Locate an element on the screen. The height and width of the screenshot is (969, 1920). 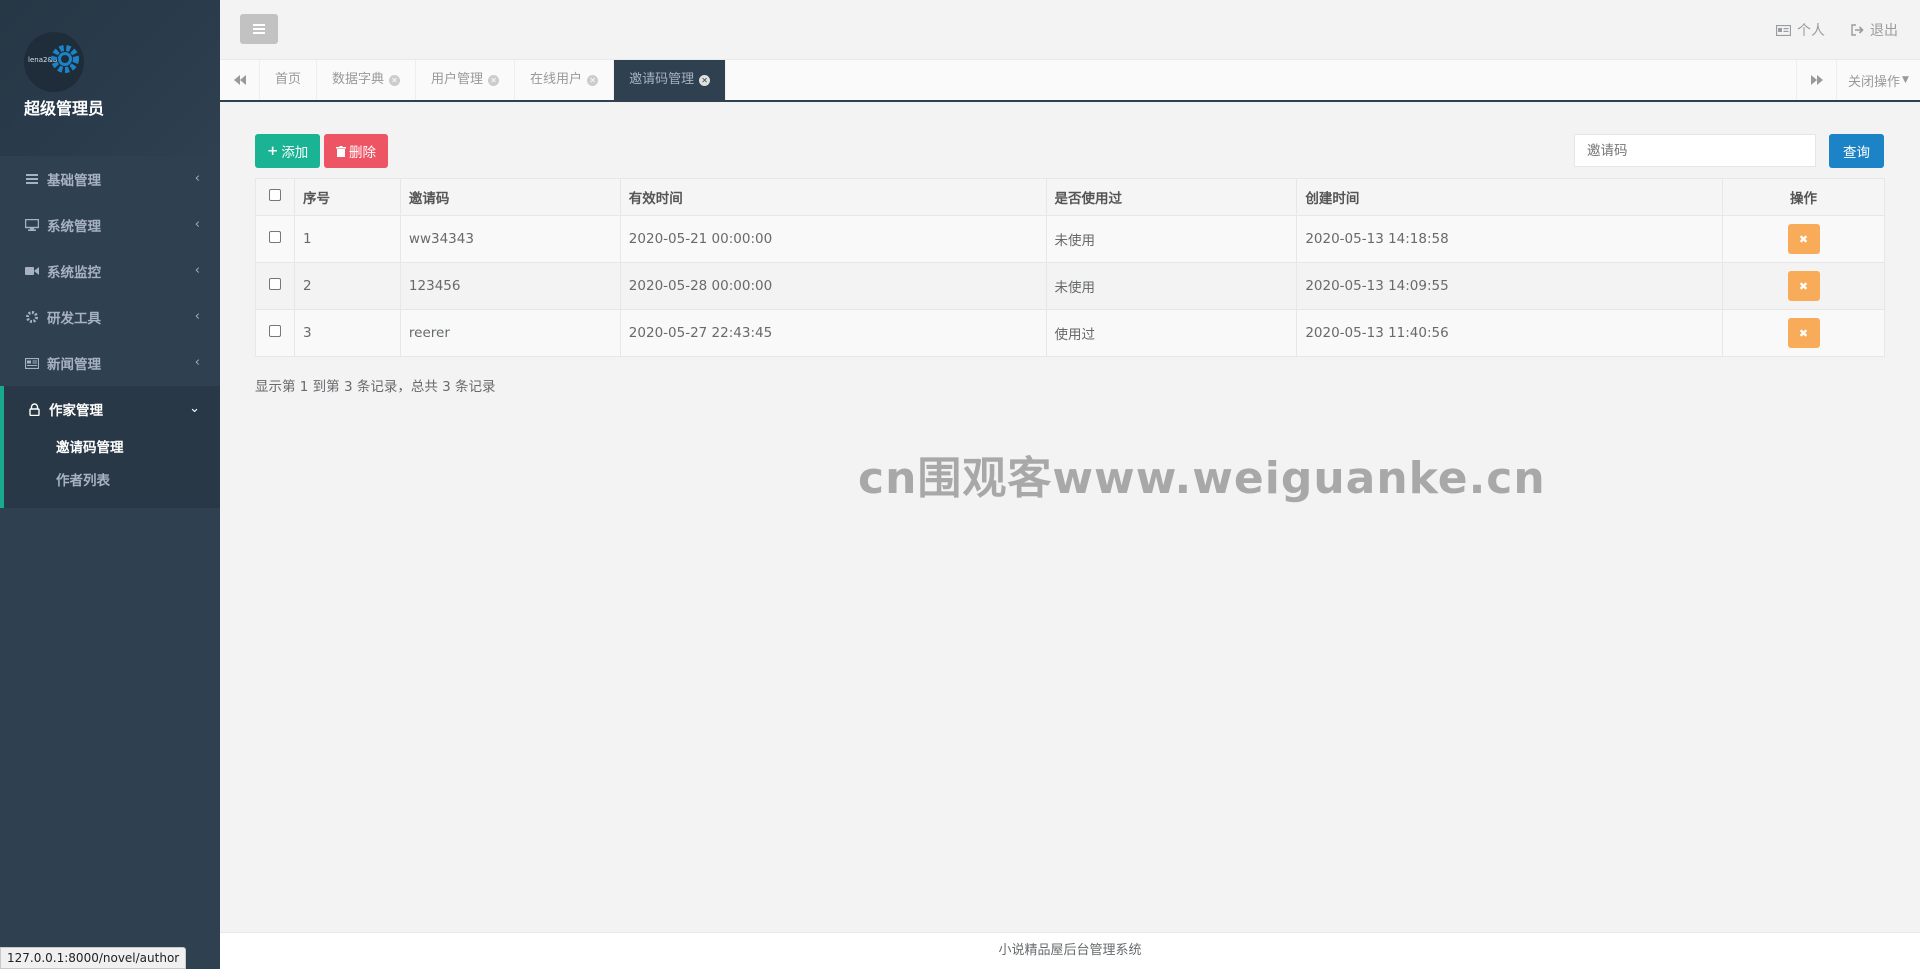
trash-icon is located at coordinates (341, 151).